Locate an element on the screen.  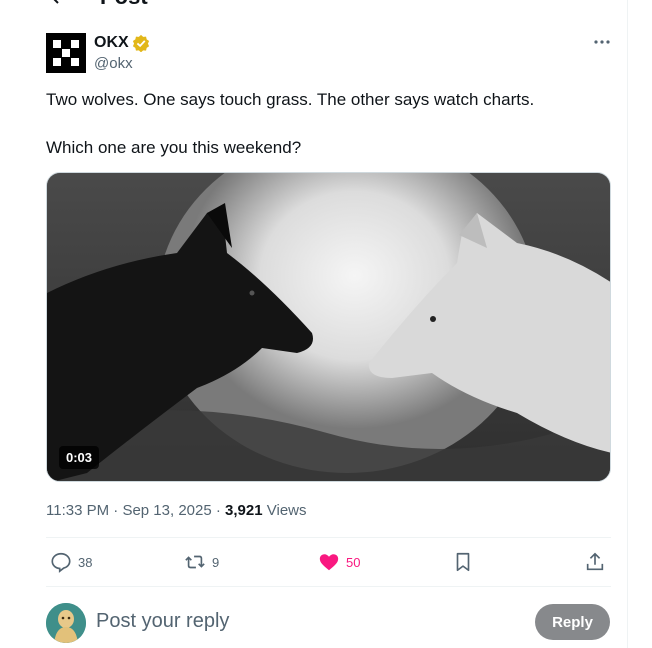
repost-icon is located at coordinates (195, 562).